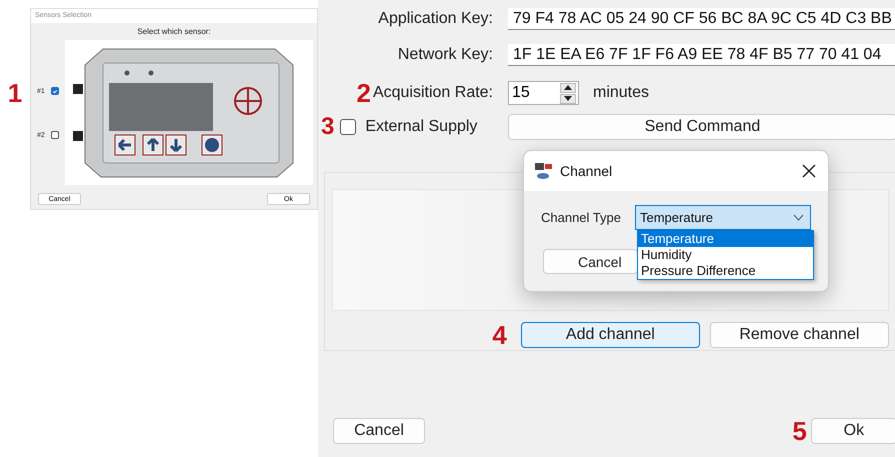  I want to click on dropdown-option: Humidity, so click(725, 255).